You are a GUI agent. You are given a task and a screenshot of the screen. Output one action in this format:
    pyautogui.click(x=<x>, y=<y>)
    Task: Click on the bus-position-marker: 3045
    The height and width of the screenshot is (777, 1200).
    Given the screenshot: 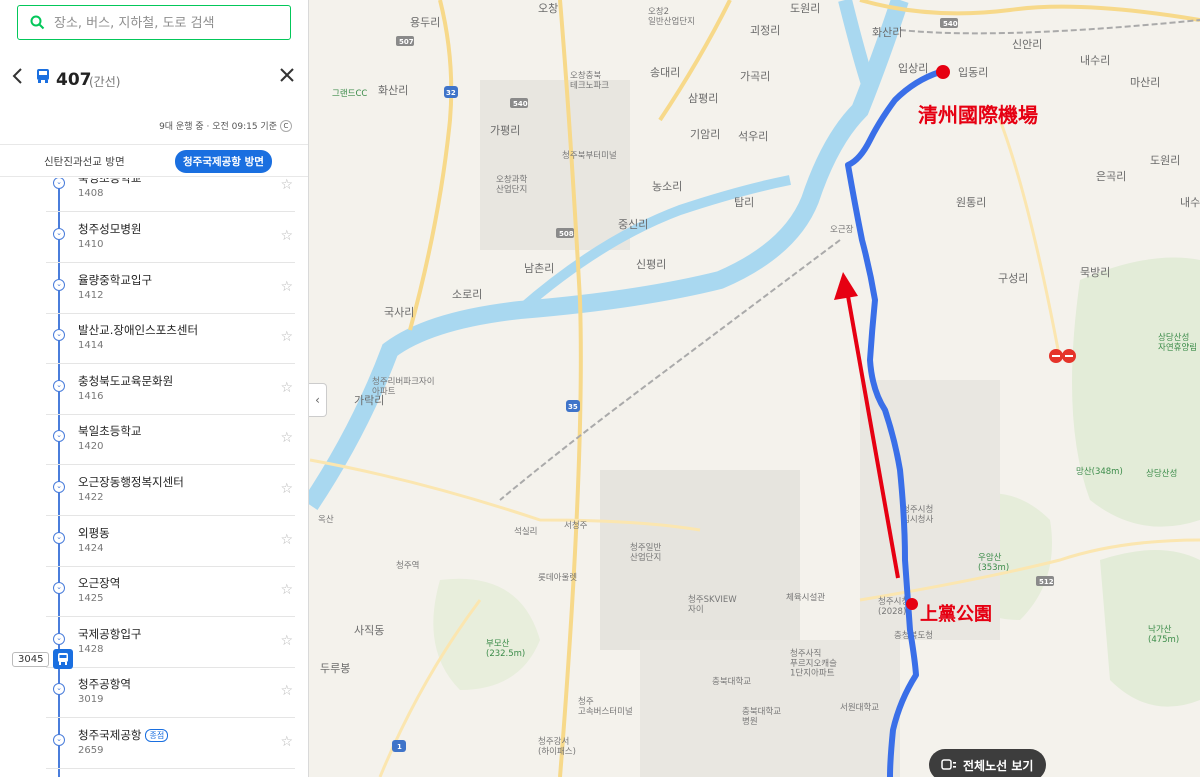 What is the action you would take?
    pyautogui.click(x=43, y=659)
    